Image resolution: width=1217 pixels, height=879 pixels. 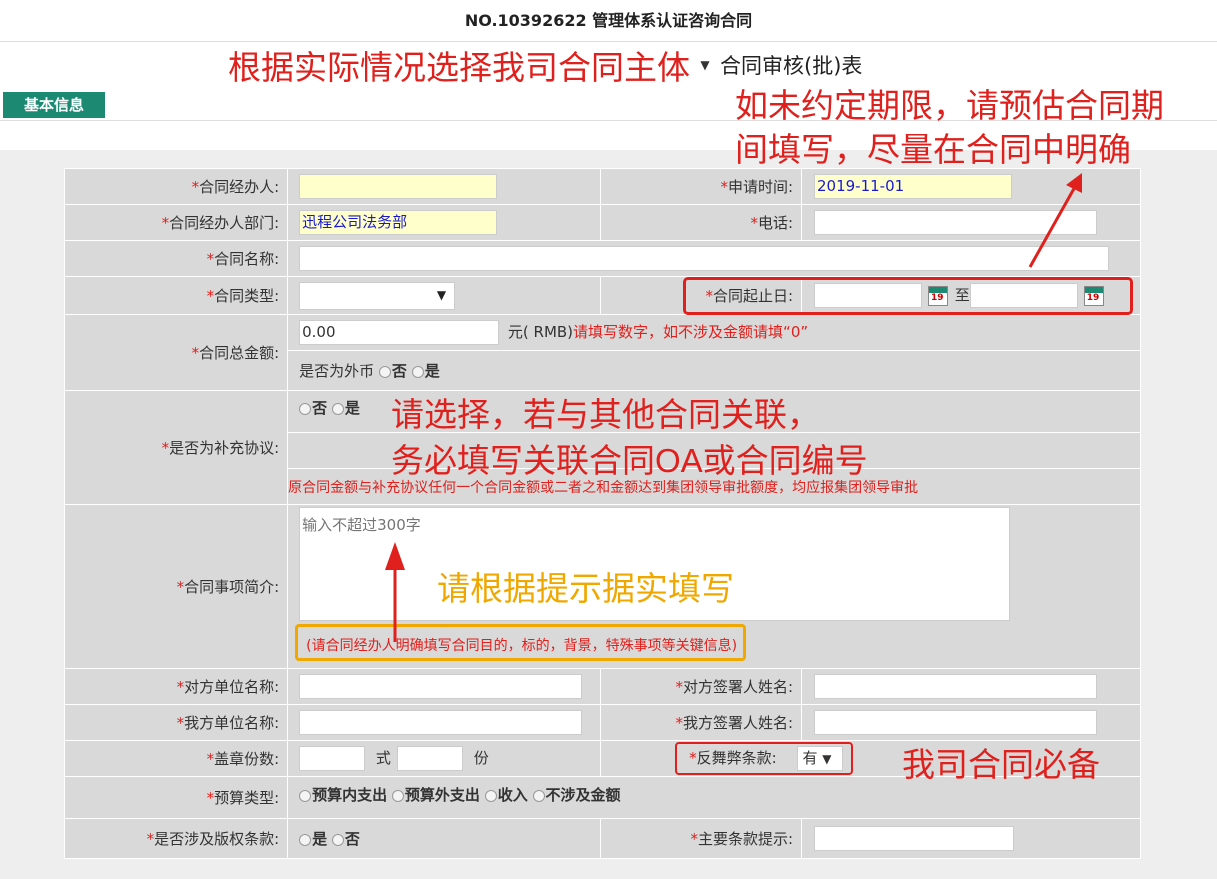 I want to click on amount-input: 0.00, so click(x=399, y=332).